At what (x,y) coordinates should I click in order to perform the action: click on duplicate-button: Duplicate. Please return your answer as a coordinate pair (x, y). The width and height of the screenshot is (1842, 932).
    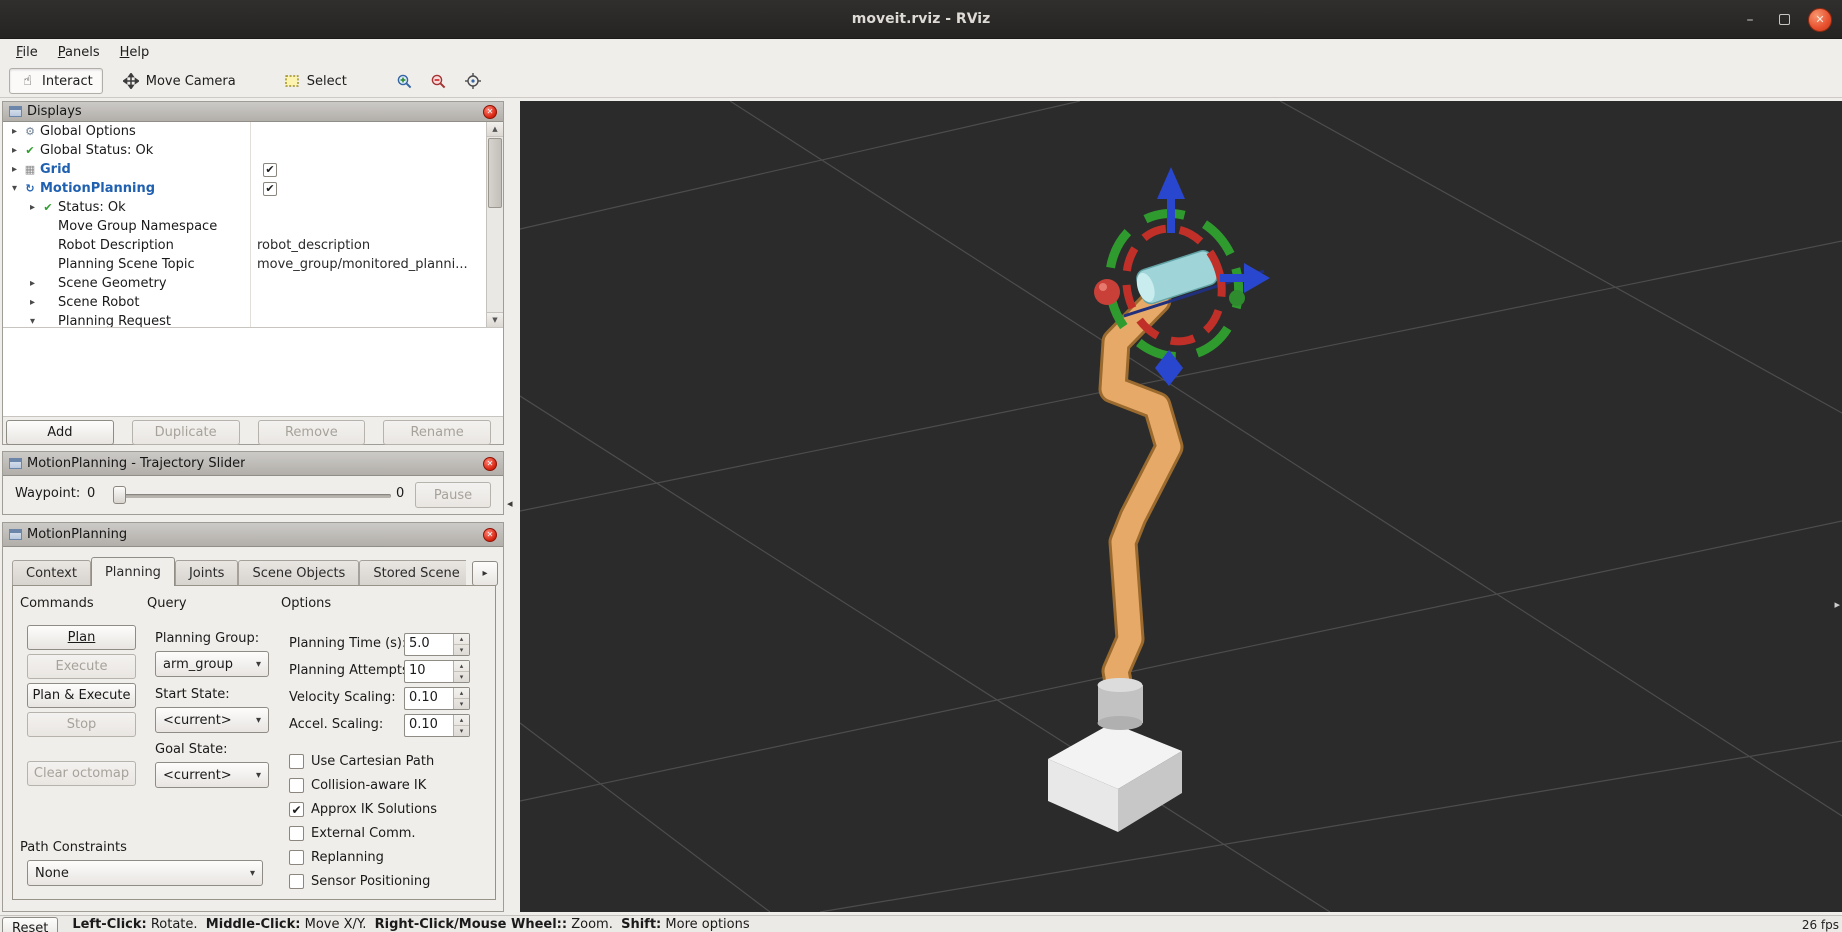
    Looking at the image, I should click on (185, 432).